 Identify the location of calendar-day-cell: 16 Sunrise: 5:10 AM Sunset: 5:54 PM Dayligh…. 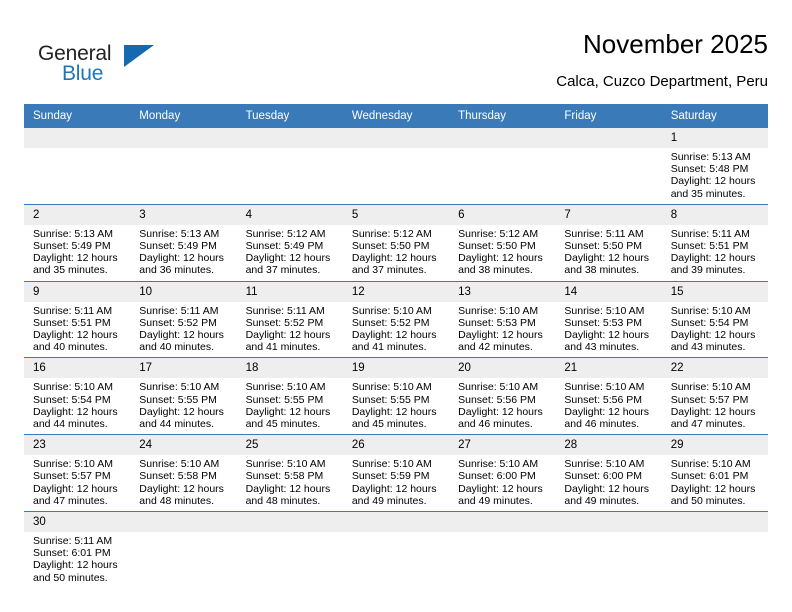
(77, 396).